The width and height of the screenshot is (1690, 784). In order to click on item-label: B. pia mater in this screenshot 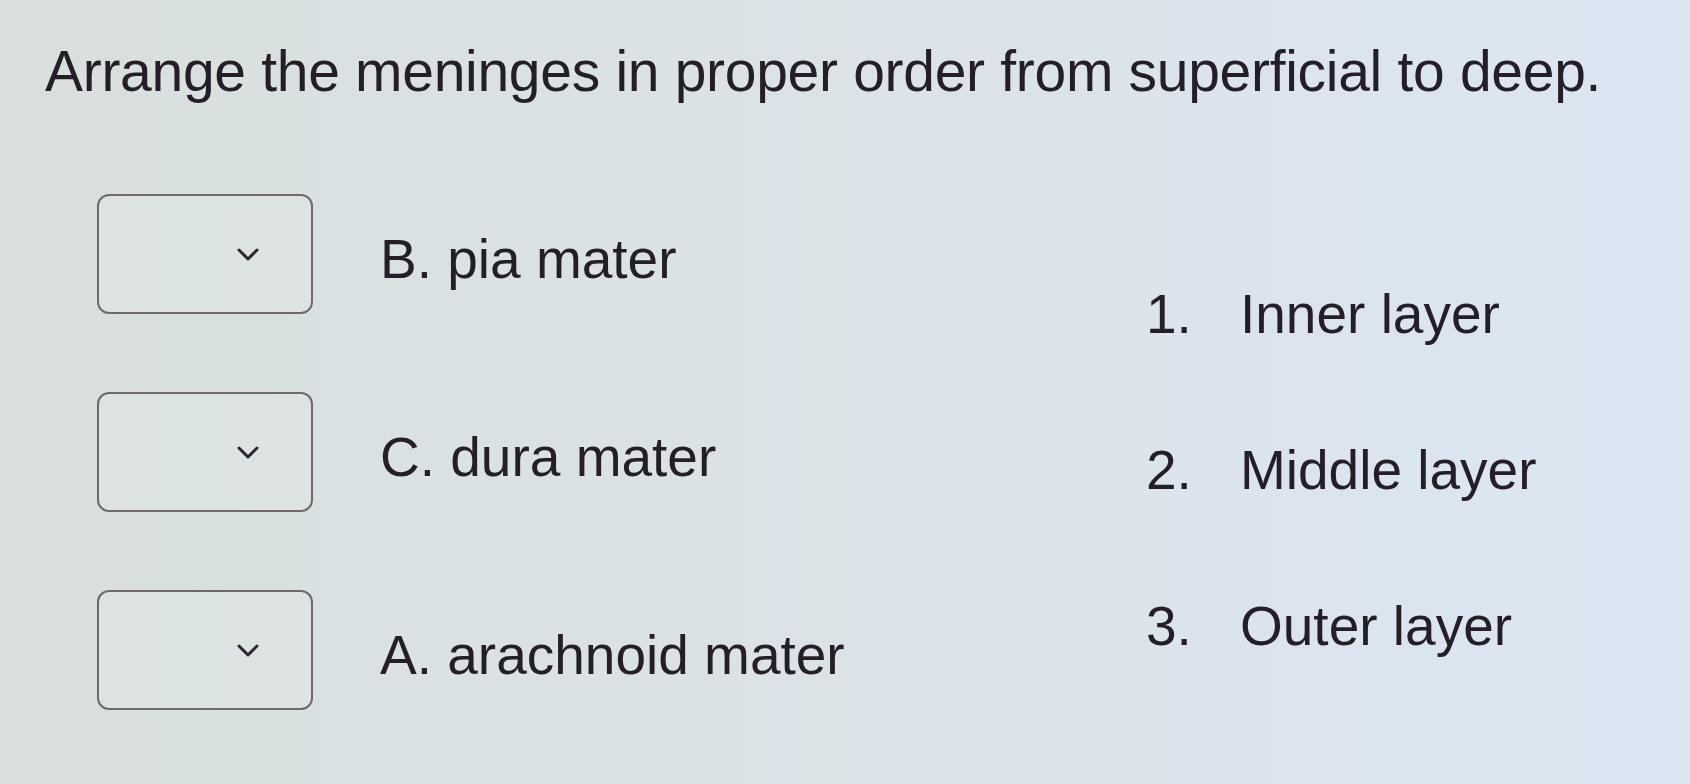, I will do `click(528, 259)`.